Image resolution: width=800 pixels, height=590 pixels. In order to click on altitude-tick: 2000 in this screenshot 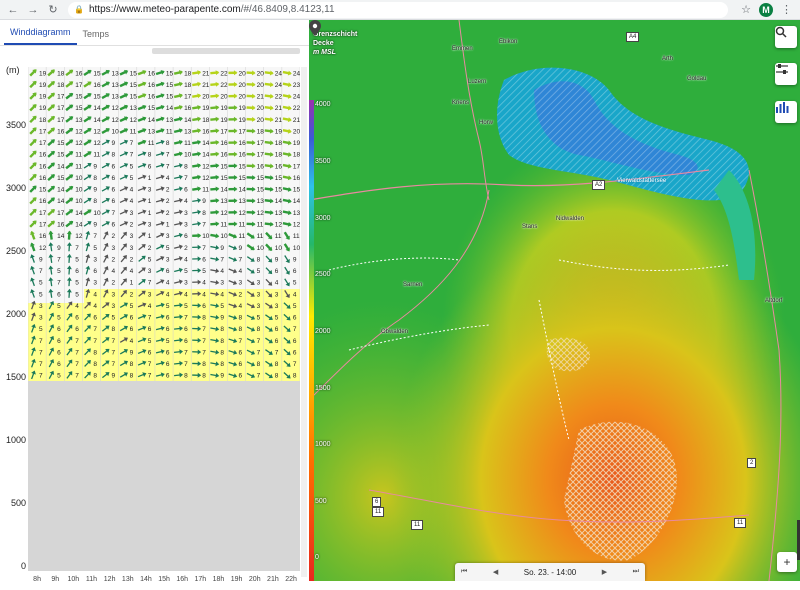, I will do `click(15, 314)`.